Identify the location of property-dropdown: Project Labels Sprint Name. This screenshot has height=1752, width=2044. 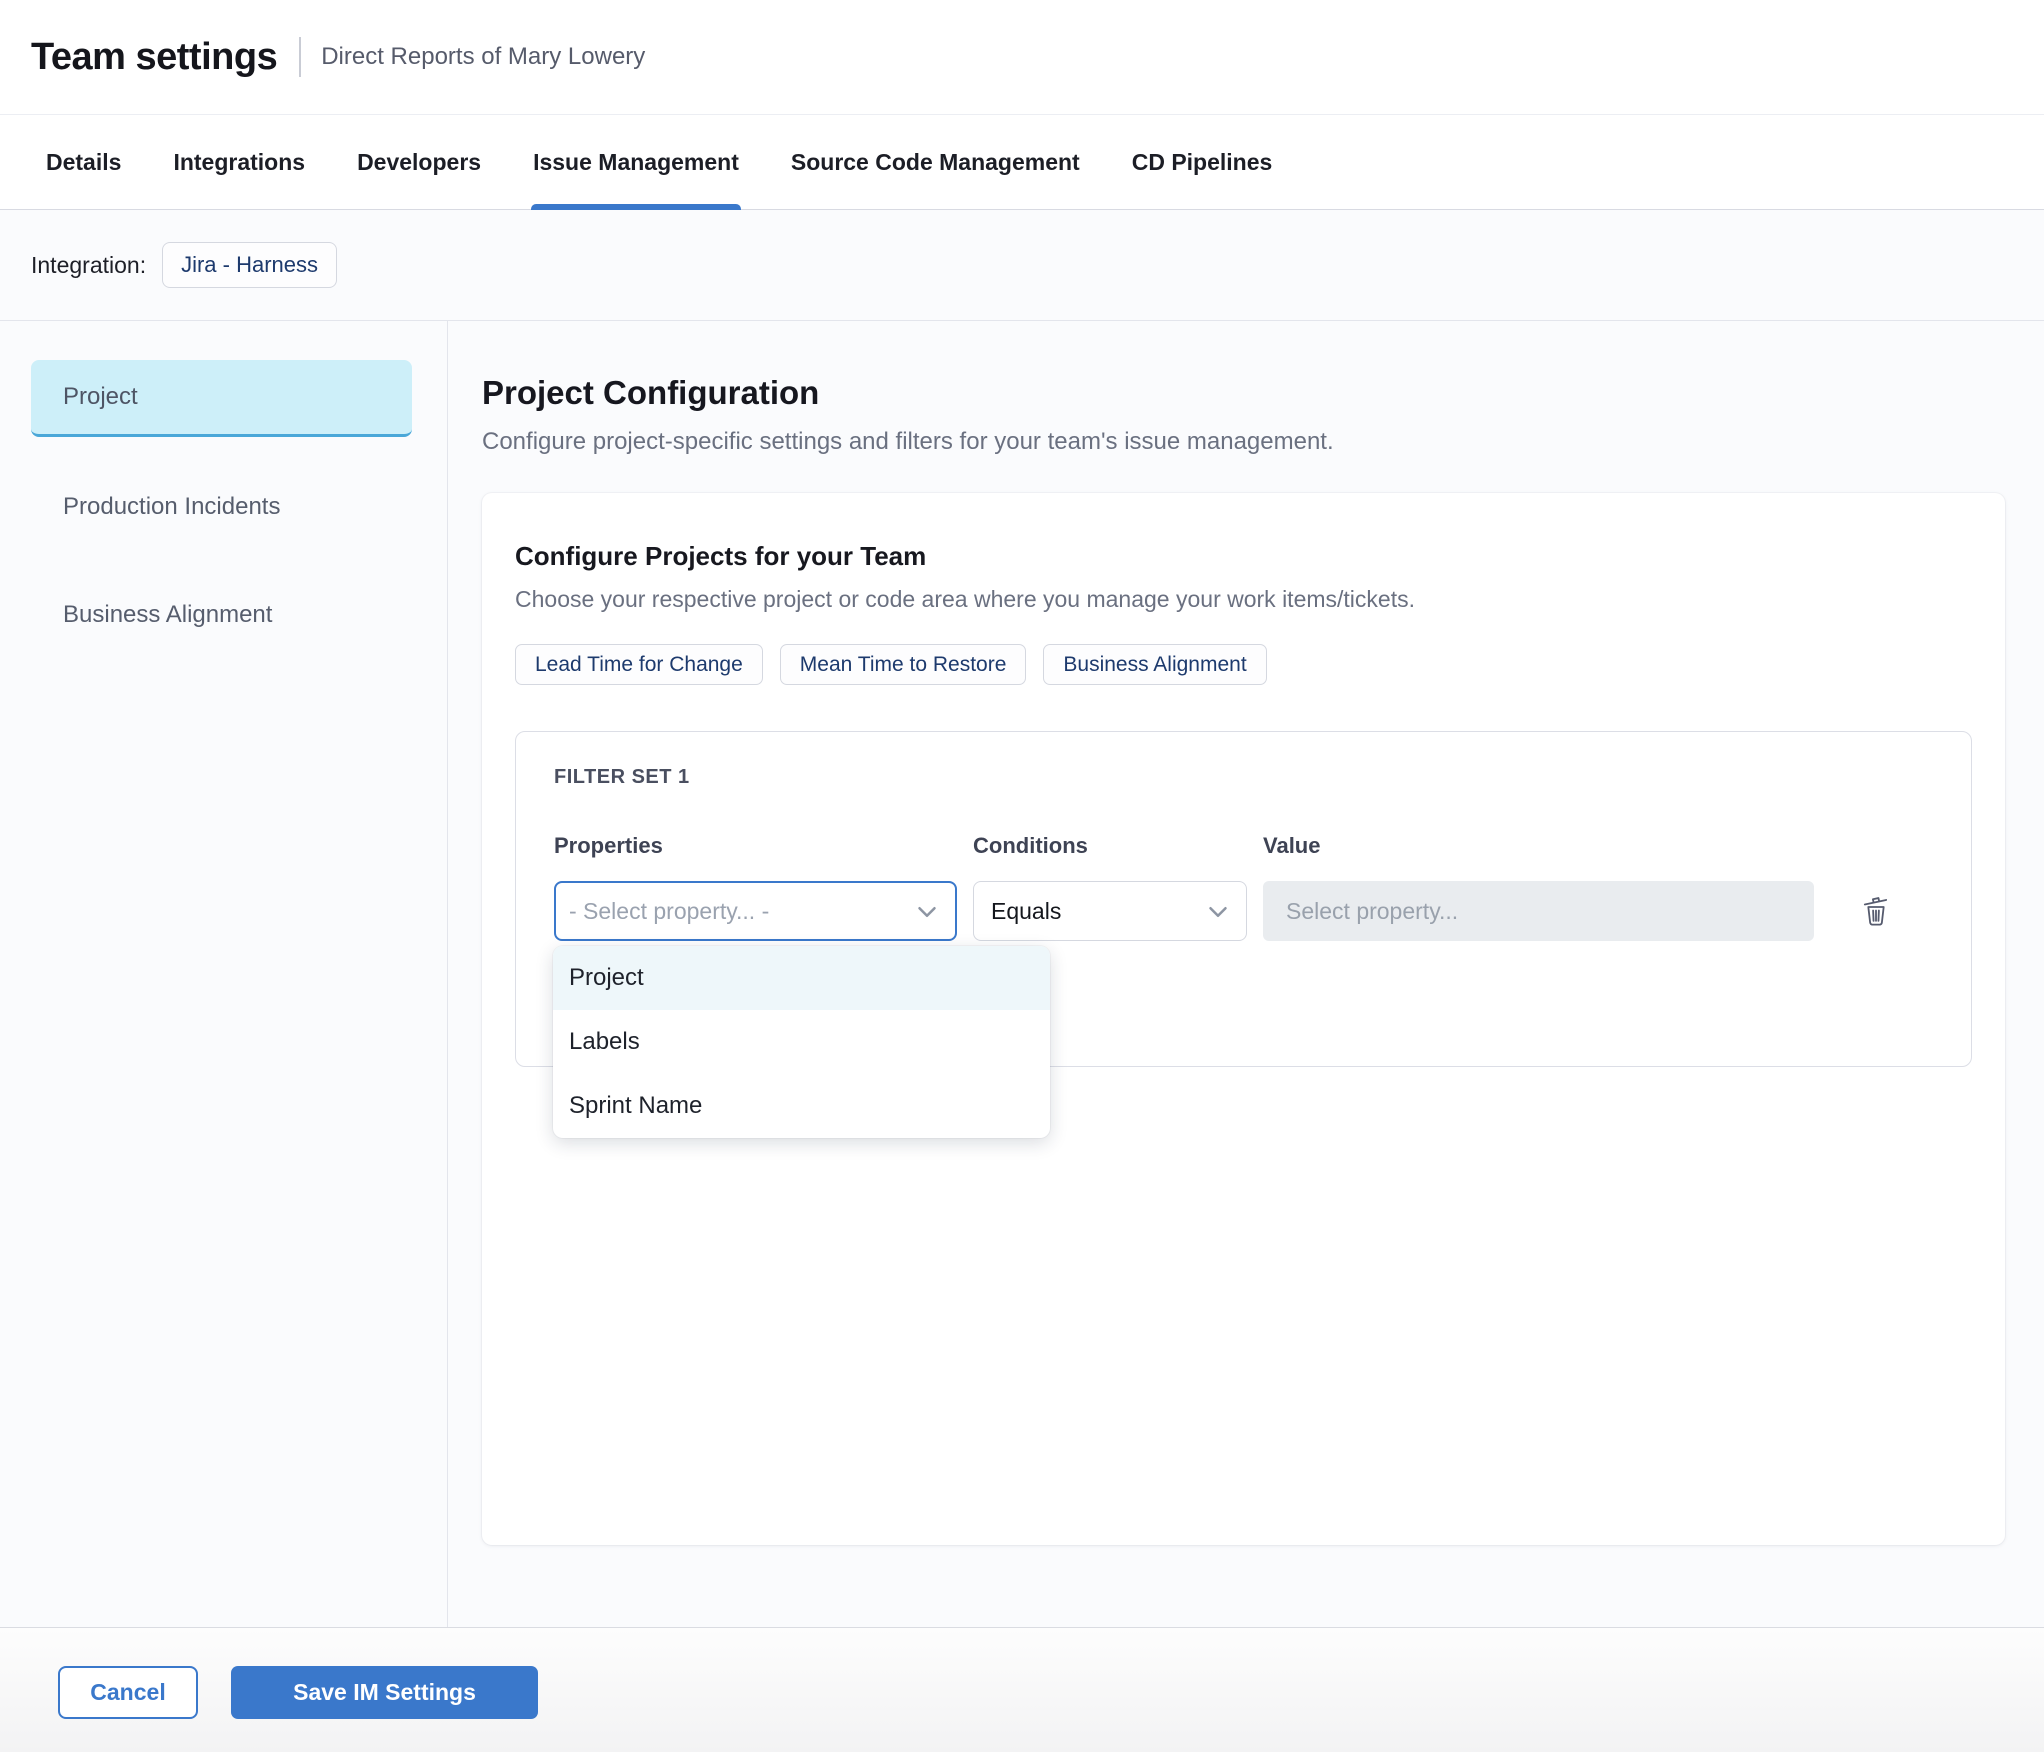
(801, 1042).